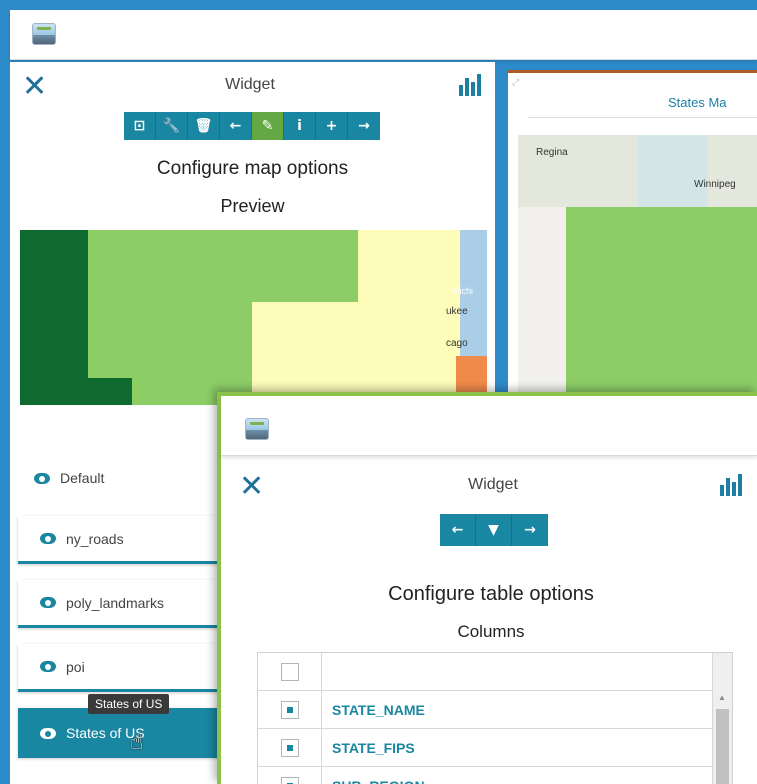 Image resolution: width=757 pixels, height=784 pixels. What do you see at coordinates (486, 710) in the screenshot?
I see `table-row: STATE_NAME` at bounding box center [486, 710].